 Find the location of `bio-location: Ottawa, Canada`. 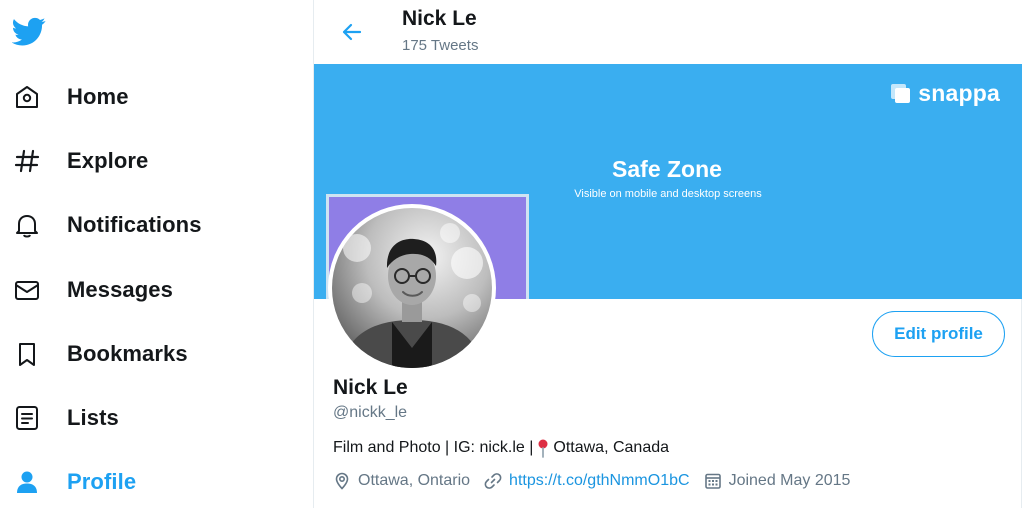

bio-location: Ottawa, Canada is located at coordinates (611, 447).